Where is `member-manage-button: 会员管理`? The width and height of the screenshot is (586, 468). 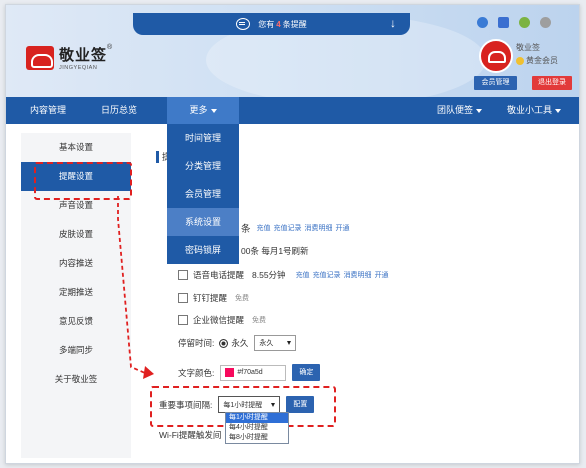
member-manage-button: 会员管理 is located at coordinates (495, 83).